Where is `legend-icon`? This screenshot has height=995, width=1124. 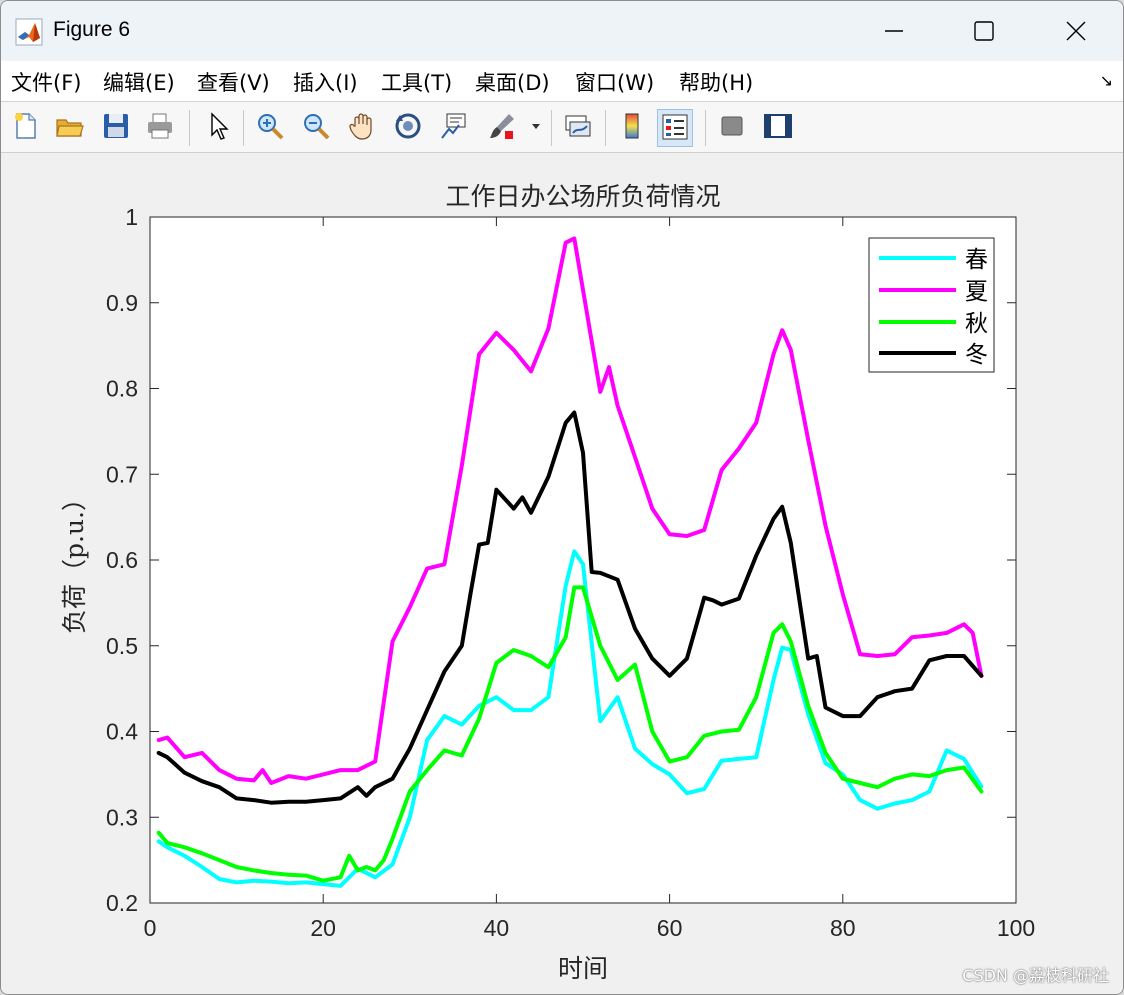 legend-icon is located at coordinates (675, 127).